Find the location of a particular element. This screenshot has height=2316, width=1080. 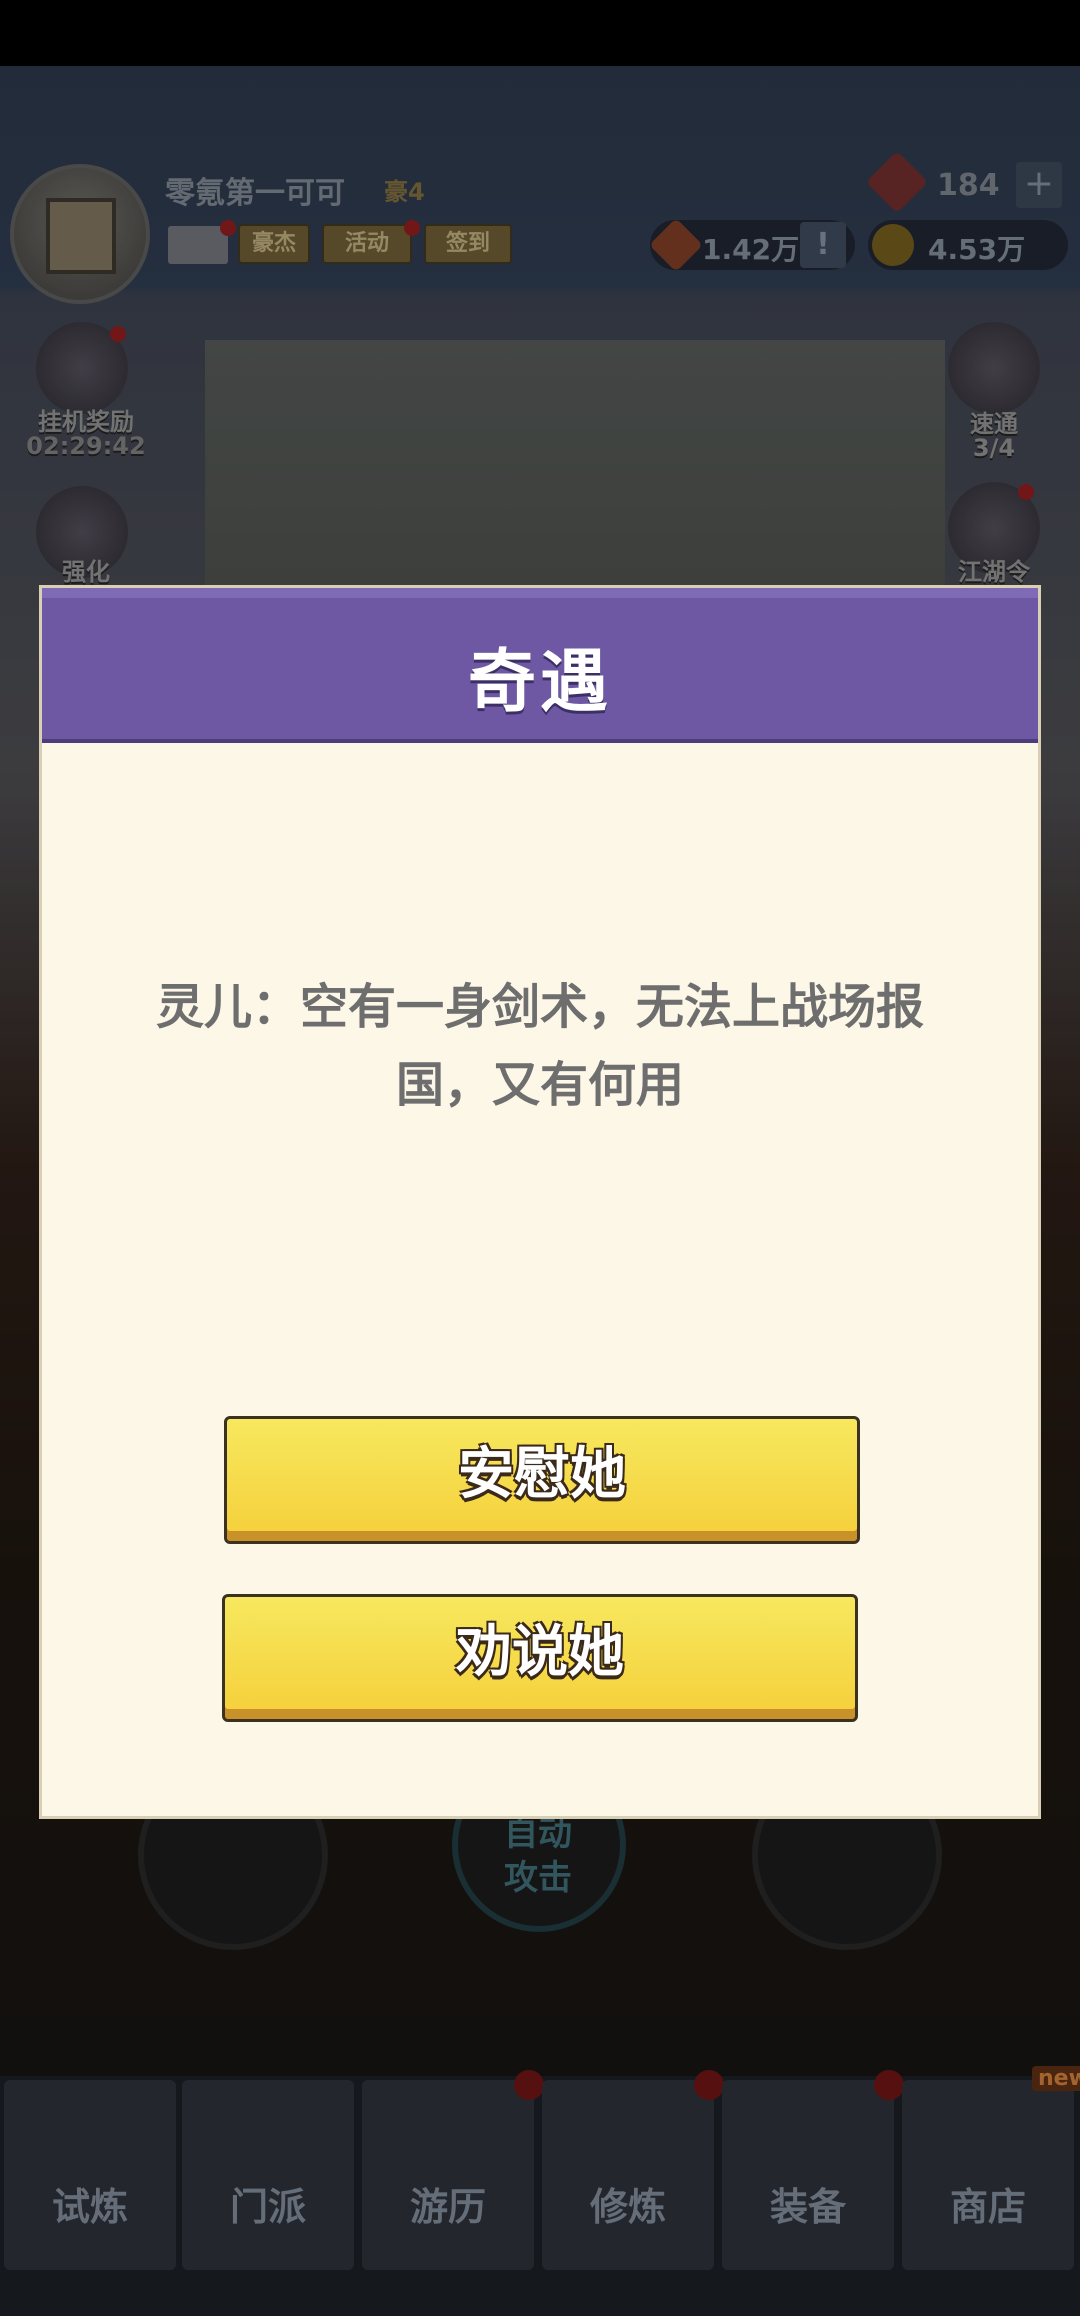

dialog-header: 奇遇 is located at coordinates (540, 665).